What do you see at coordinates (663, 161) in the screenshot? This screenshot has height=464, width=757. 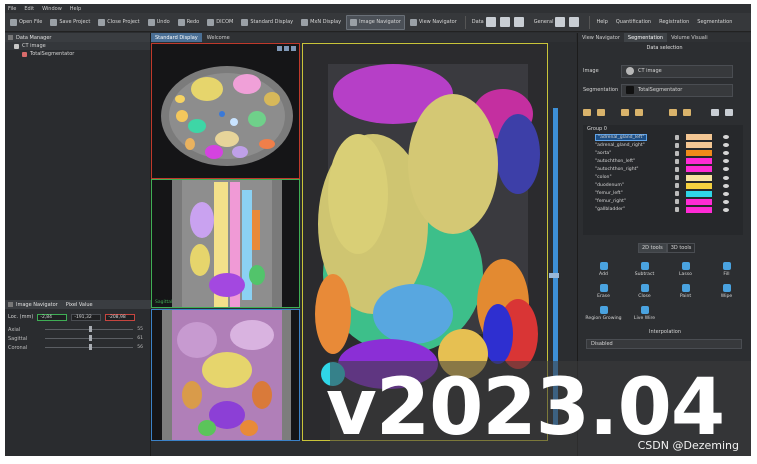 I see `list-item: "autochthon_left"` at bounding box center [663, 161].